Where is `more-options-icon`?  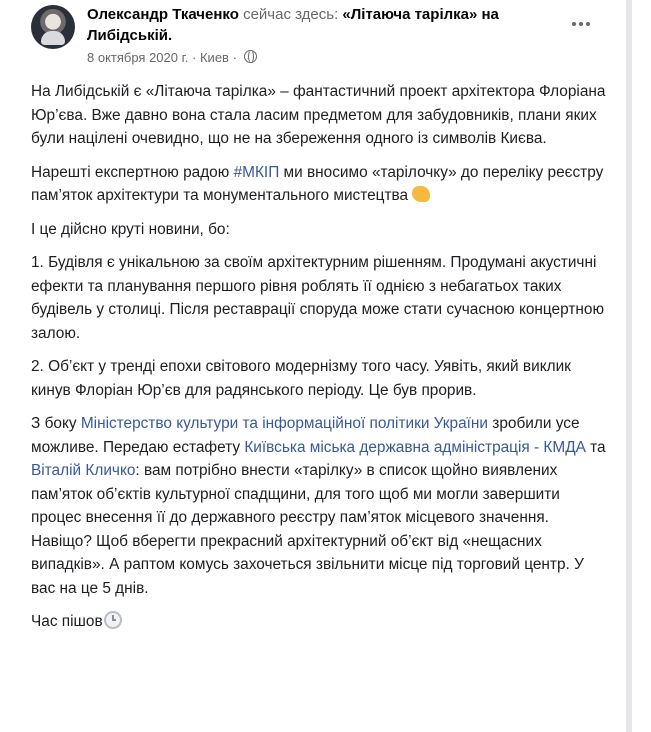
more-options-icon is located at coordinates (581, 24).